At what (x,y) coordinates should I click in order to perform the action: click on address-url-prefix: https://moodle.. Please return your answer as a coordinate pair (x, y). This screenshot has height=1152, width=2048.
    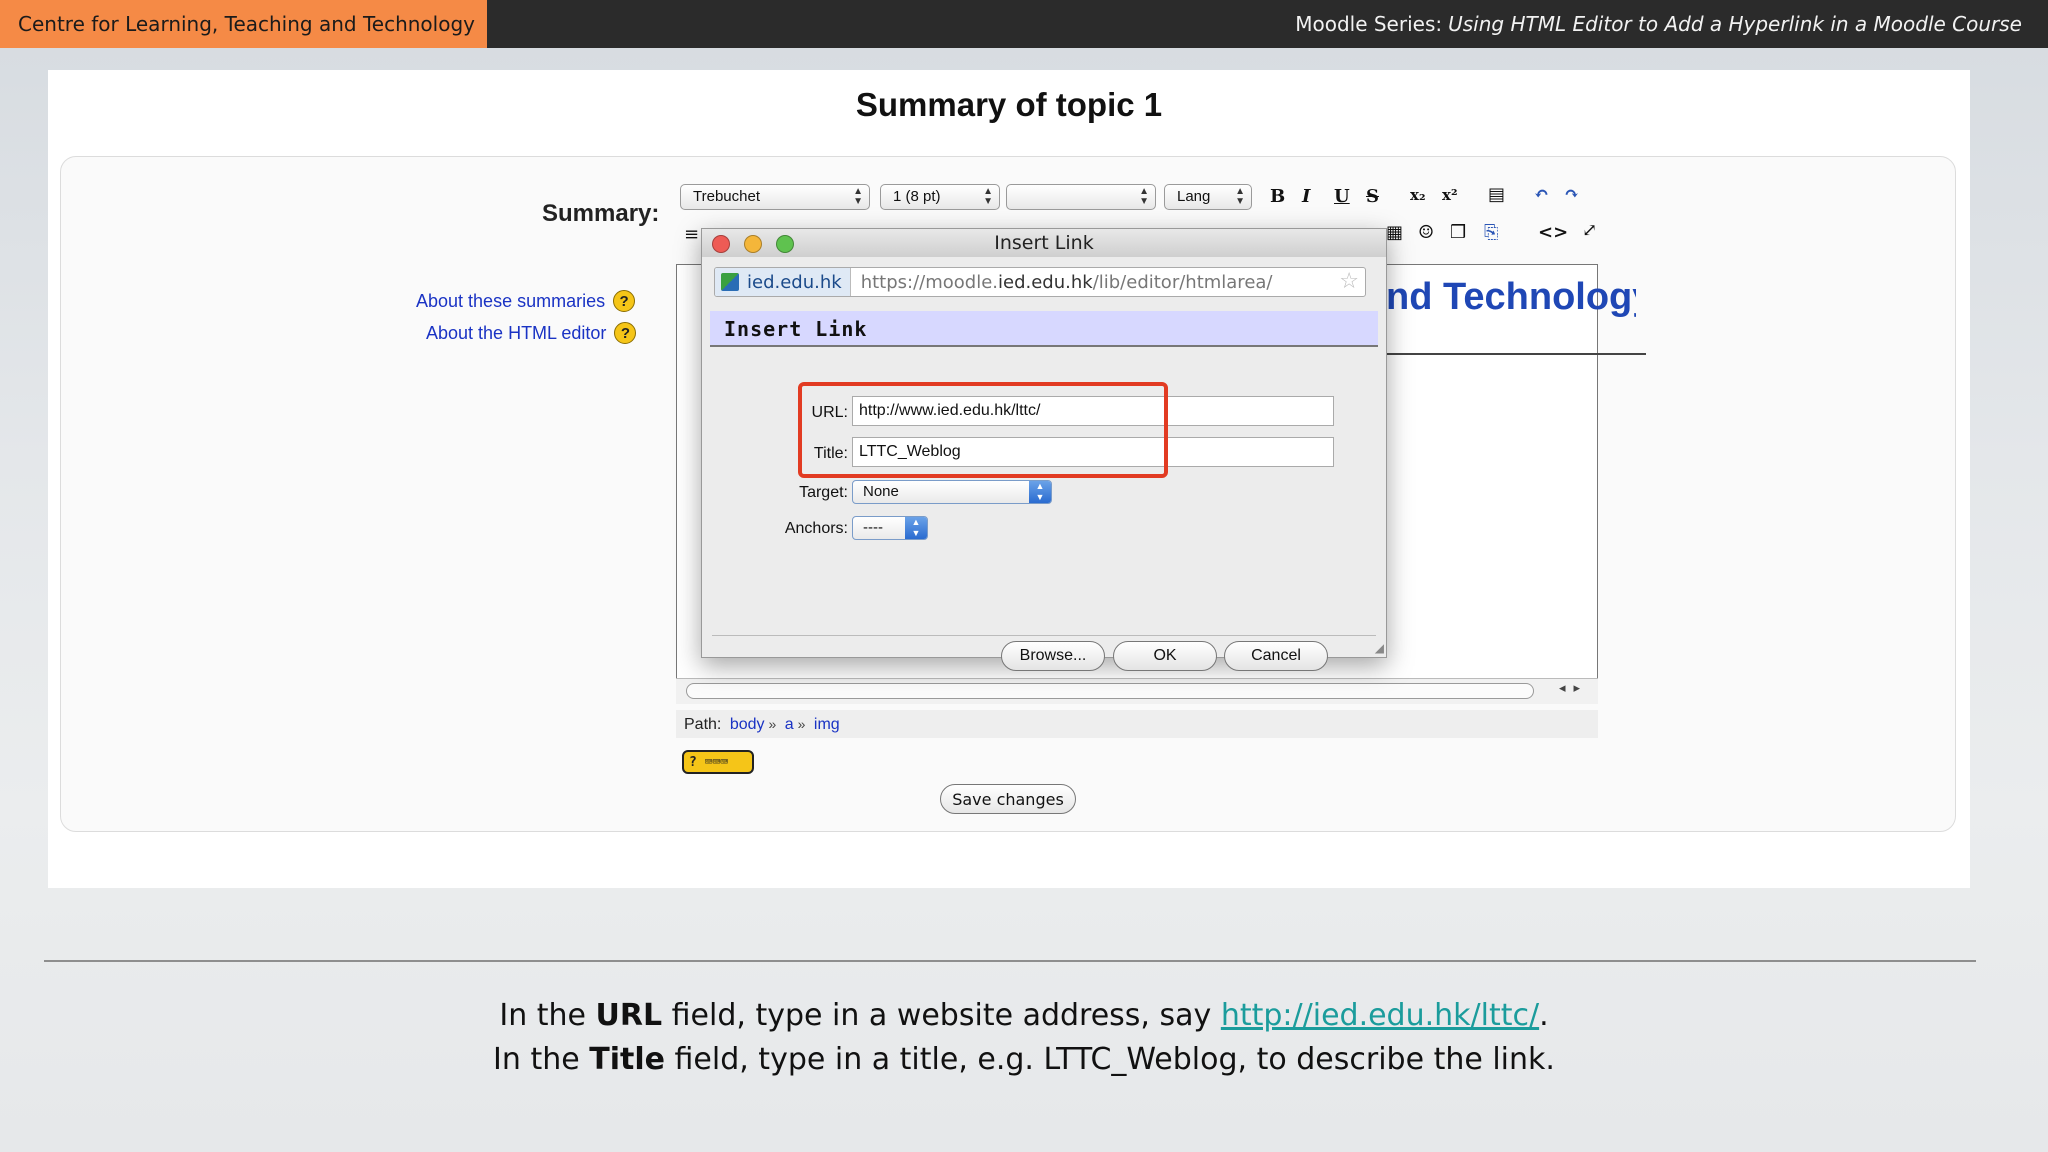
    Looking at the image, I should click on (929, 282).